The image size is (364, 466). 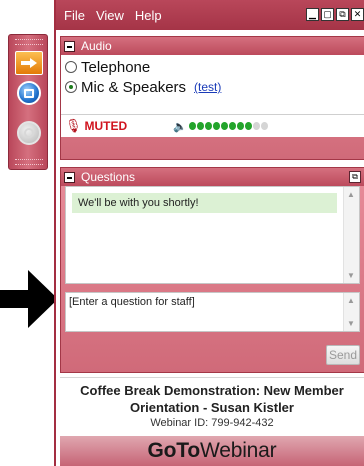 I want to click on volume-meter, so click(x=228, y=126).